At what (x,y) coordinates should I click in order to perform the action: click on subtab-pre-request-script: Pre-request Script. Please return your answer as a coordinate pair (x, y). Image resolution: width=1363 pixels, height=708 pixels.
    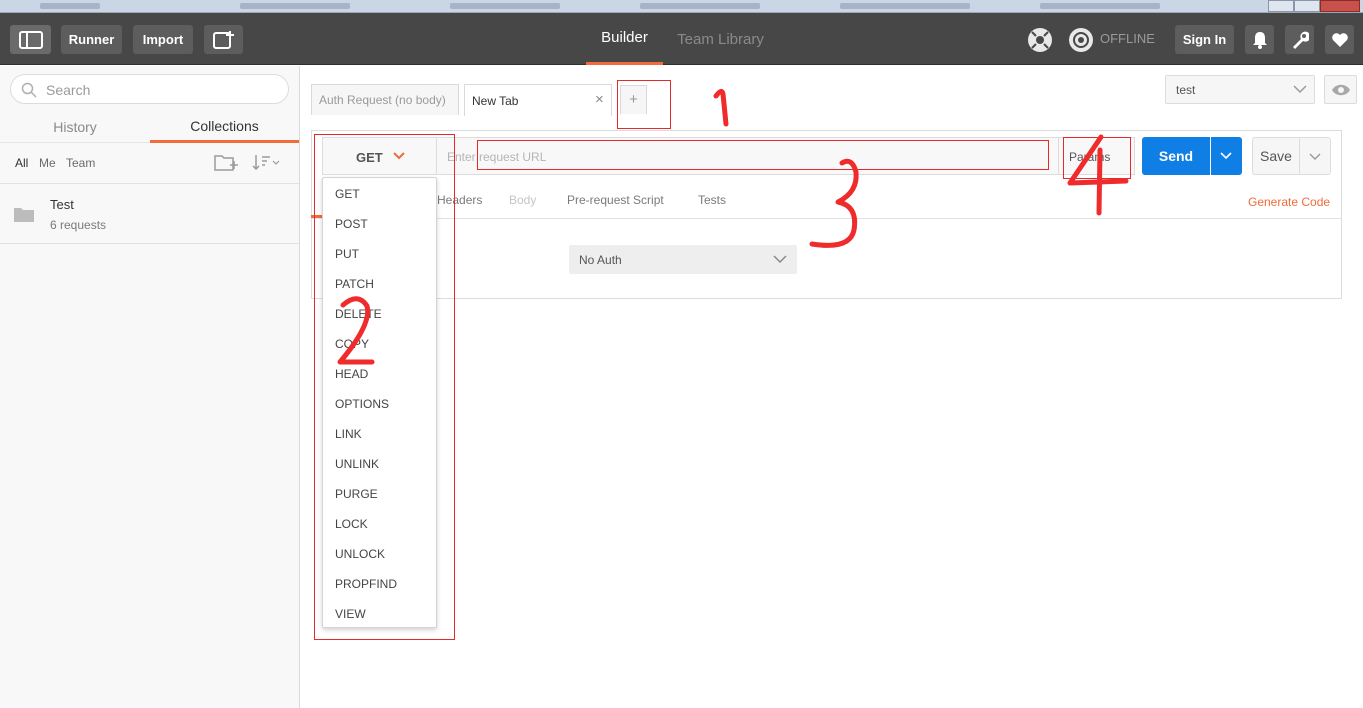
    Looking at the image, I should click on (615, 200).